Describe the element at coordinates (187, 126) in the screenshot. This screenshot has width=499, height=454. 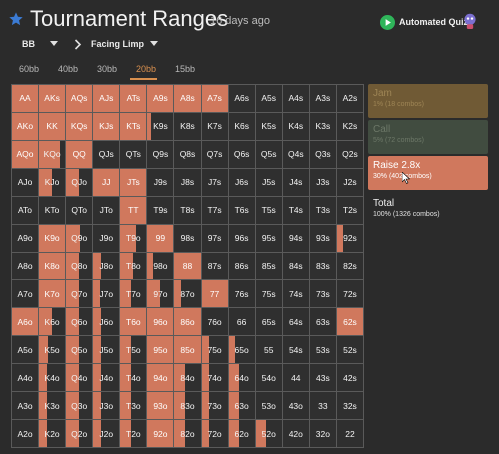
I see `hand-cell: K8s` at that location.